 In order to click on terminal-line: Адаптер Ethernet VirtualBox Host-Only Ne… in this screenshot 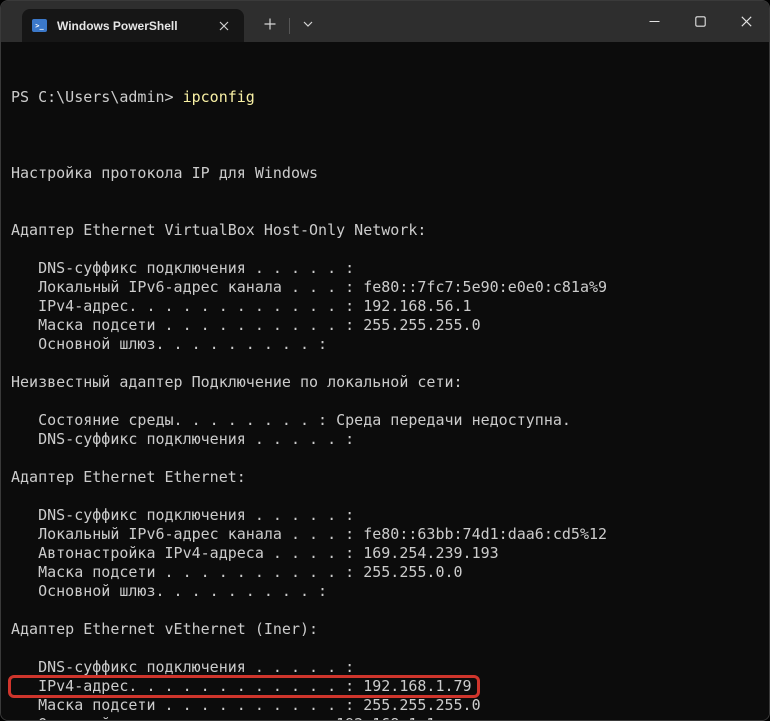, I will do `click(219, 230)`.